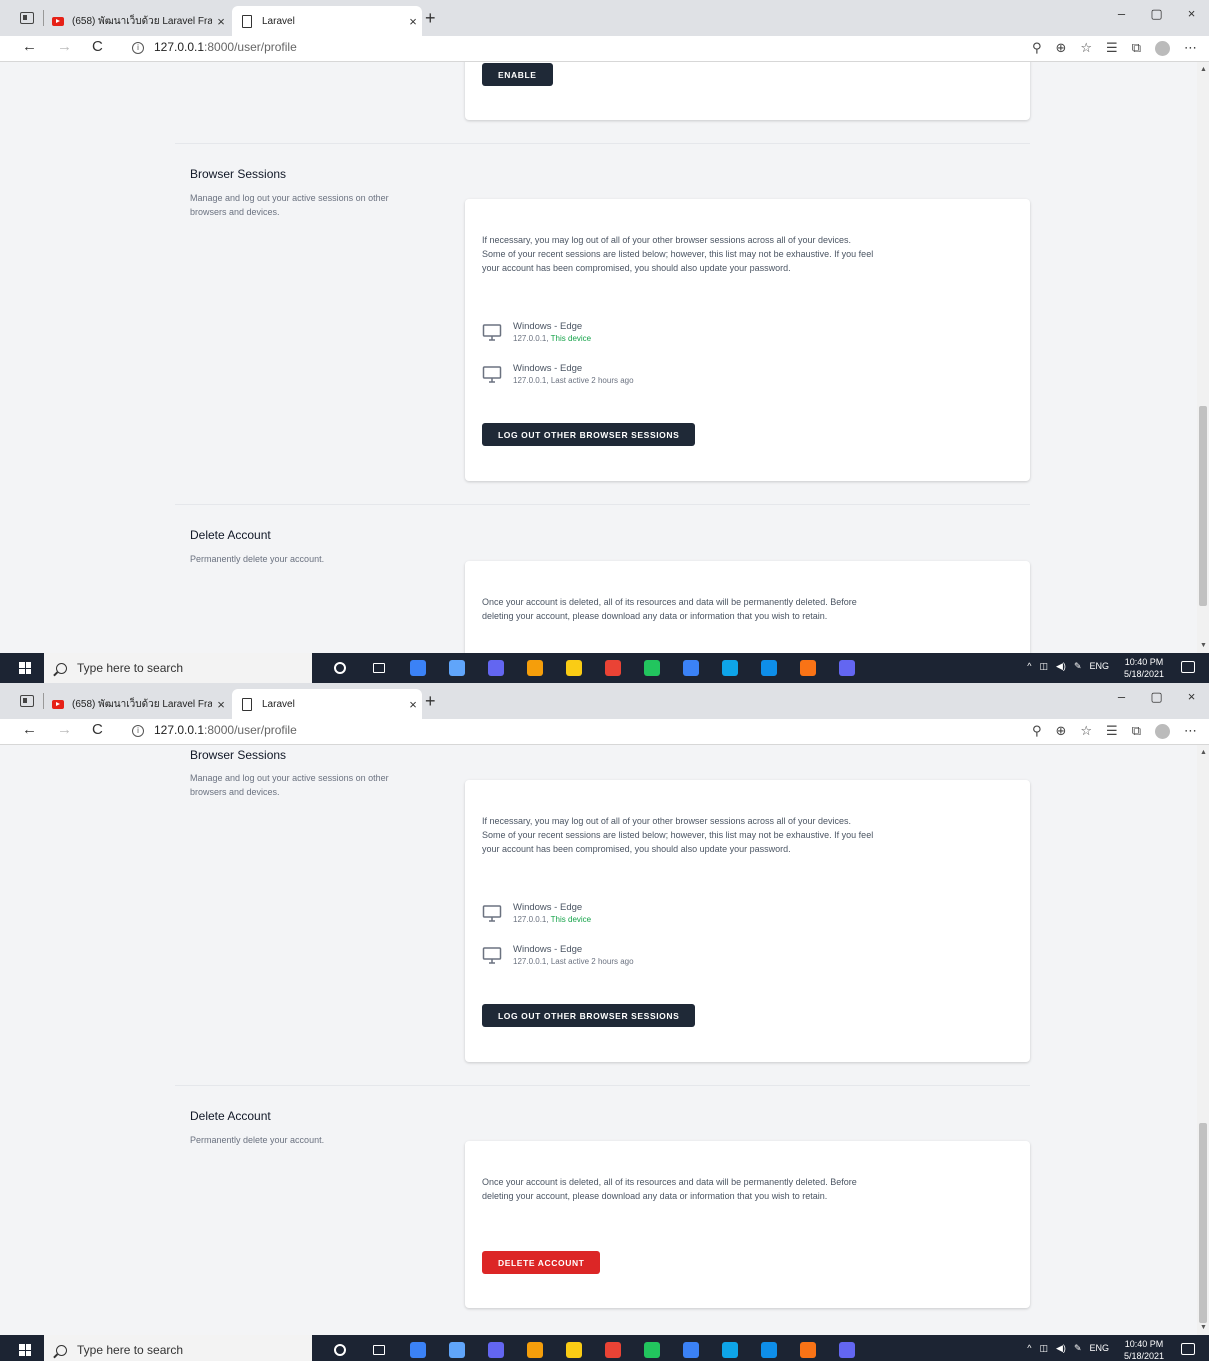 Image resolution: width=1209 pixels, height=1361 pixels. I want to click on delete-account-button: DELETE ACCOUNT, so click(541, 1262).